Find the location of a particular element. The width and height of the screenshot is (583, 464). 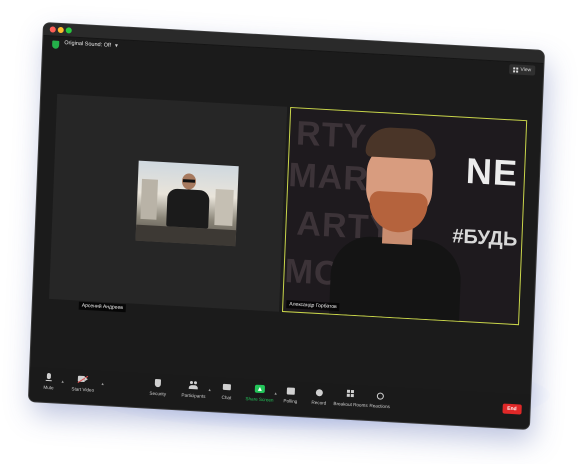

breakout-rooms-label: Breakout Rooms is located at coordinates (350, 404).